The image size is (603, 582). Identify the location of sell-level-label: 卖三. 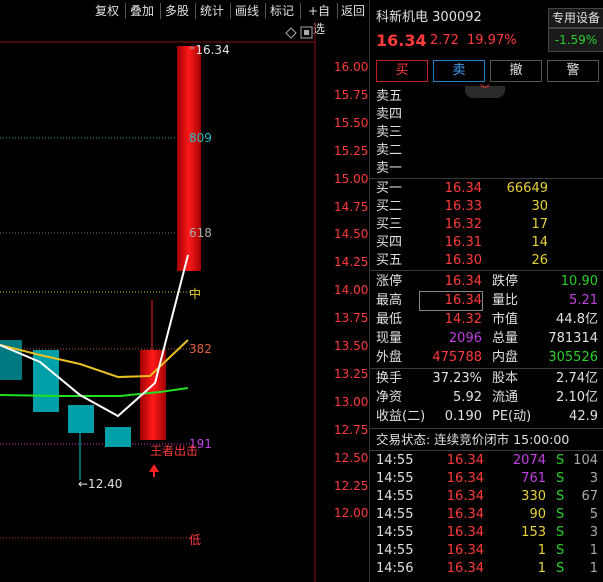
(389, 132).